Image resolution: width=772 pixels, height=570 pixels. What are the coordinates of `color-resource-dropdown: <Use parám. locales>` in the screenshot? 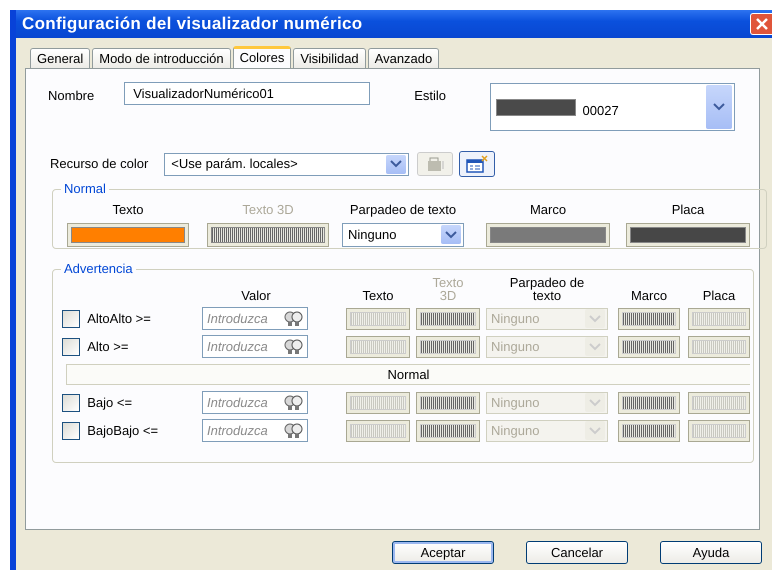 It's located at (287, 164).